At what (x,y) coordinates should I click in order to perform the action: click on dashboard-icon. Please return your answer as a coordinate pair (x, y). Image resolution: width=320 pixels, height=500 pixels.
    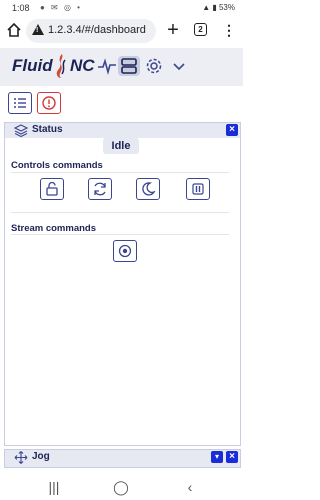
    Looking at the image, I should click on (129, 66).